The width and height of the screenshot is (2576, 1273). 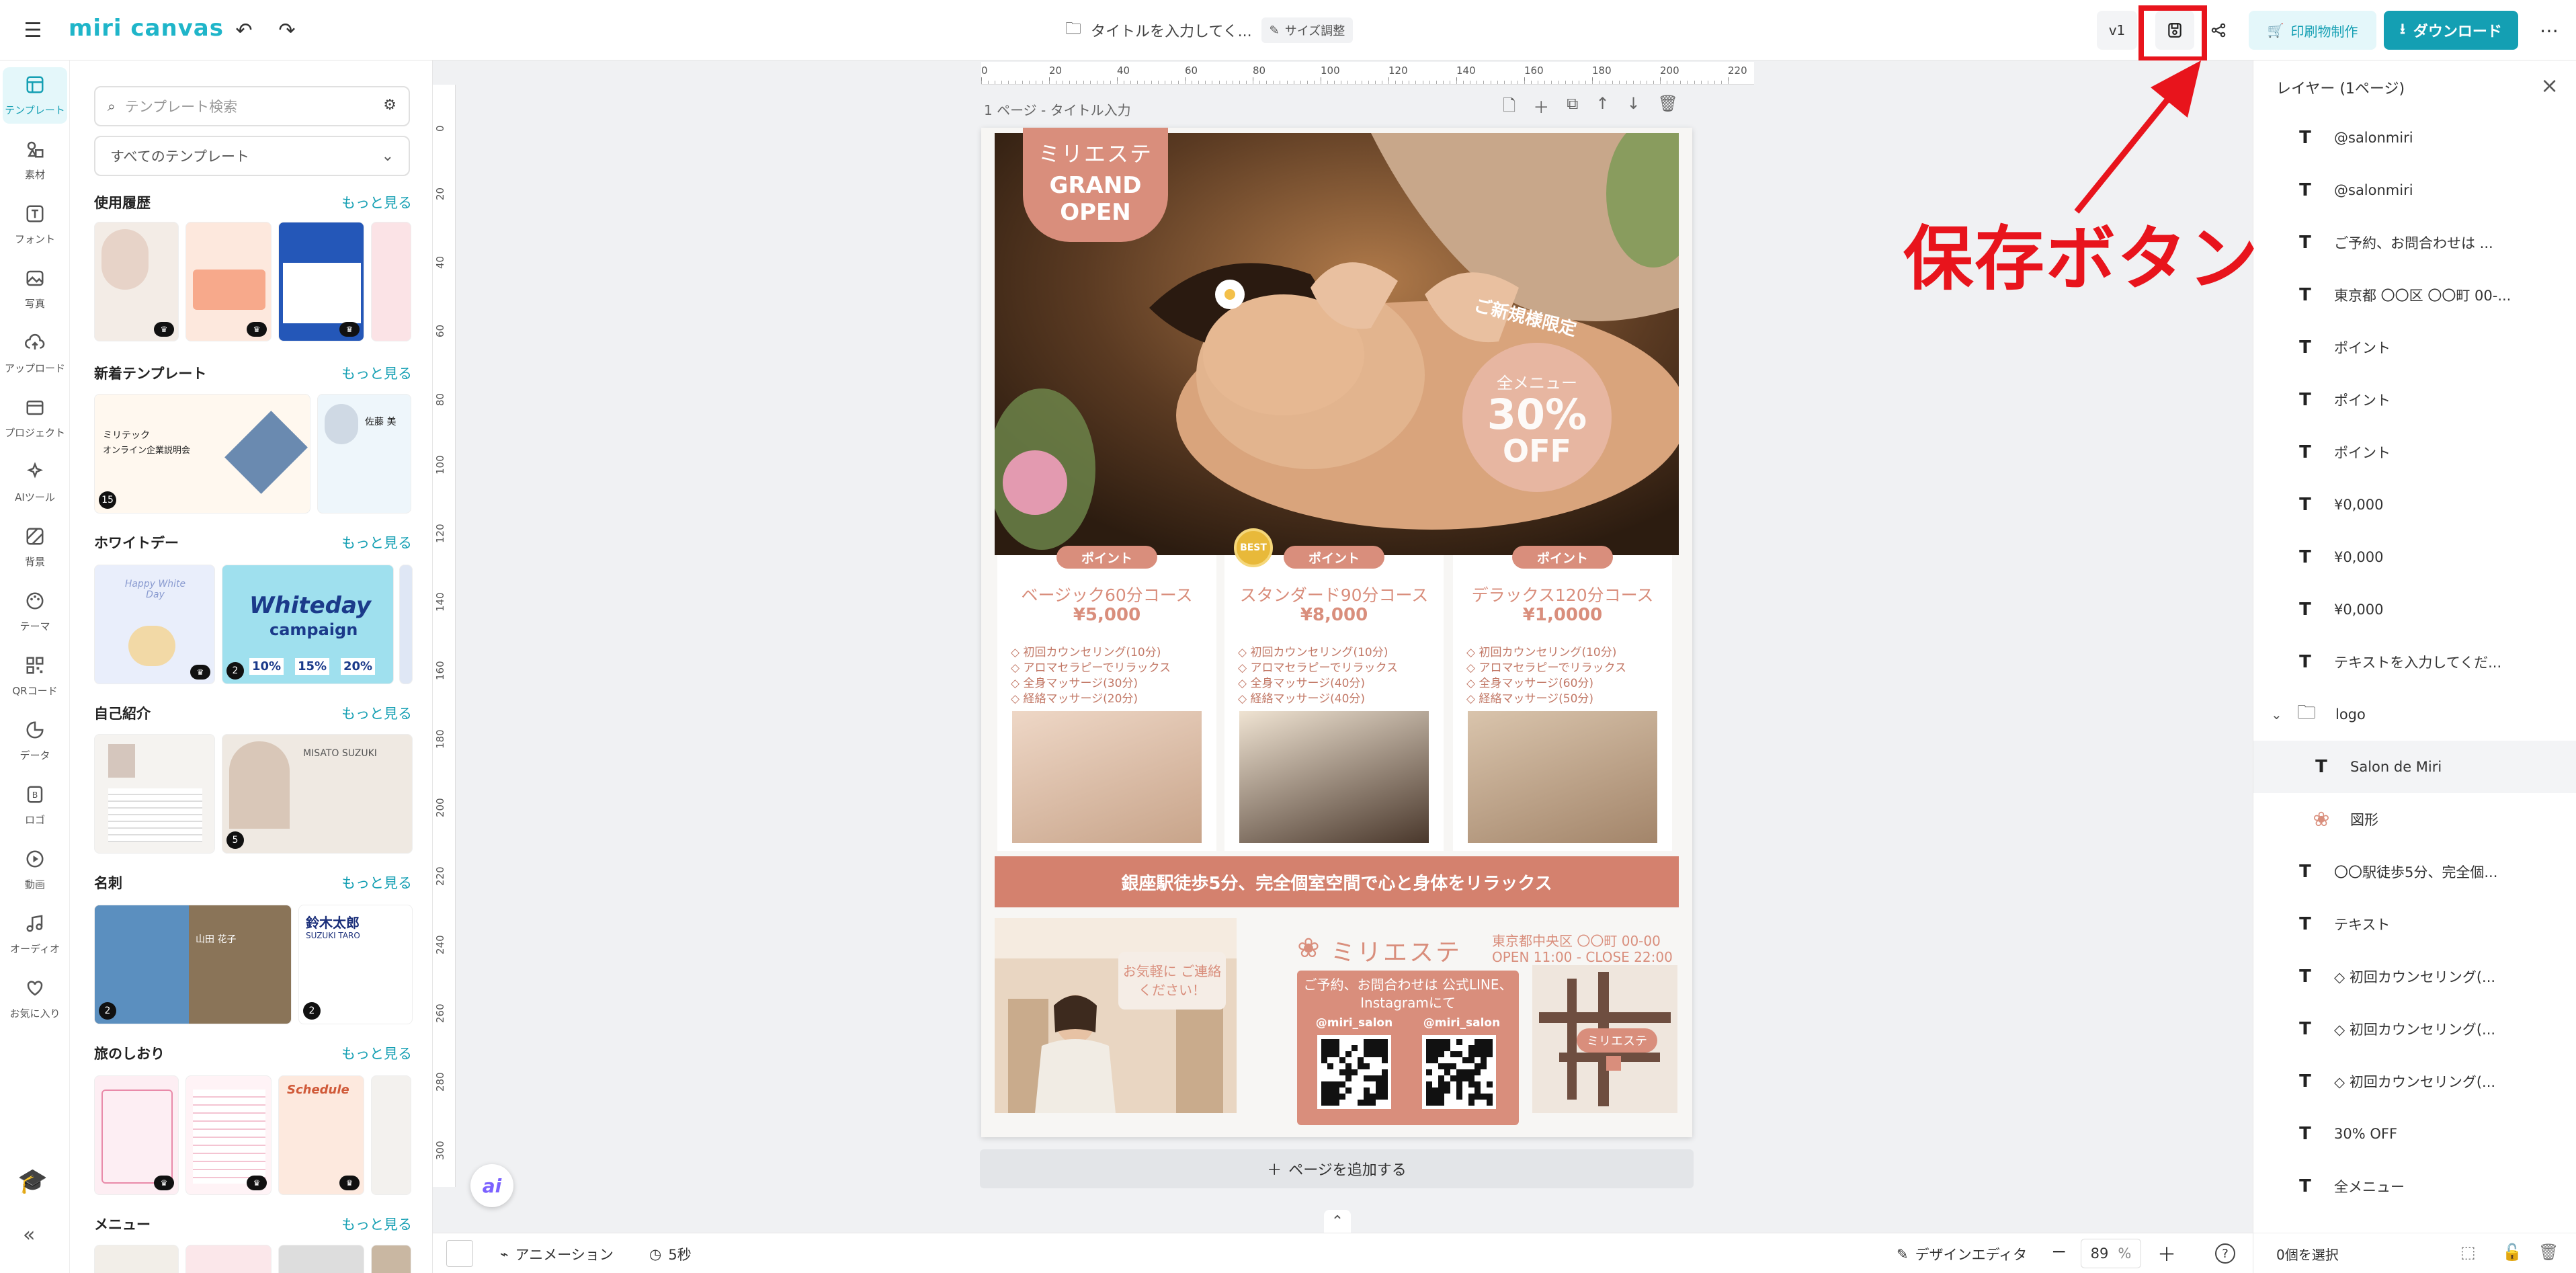 What do you see at coordinates (35, 224) in the screenshot?
I see `rail-item-font: フォント` at bounding box center [35, 224].